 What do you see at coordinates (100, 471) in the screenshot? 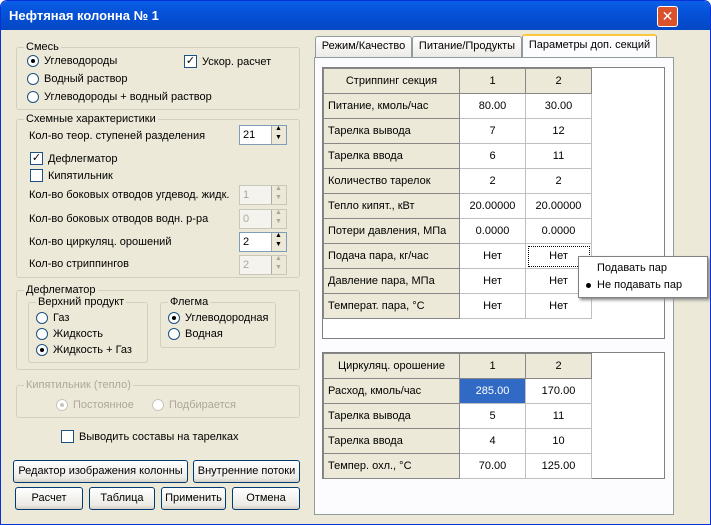
I see `editor-button: Редактор изображения колонны` at bounding box center [100, 471].